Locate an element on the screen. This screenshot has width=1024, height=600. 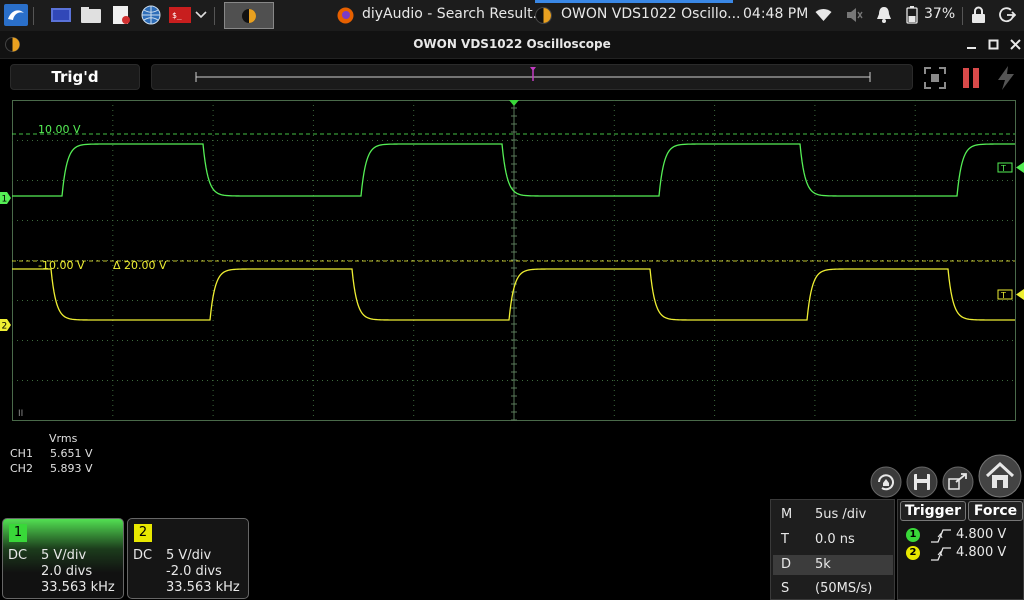
maximize-icon is located at coordinates (994, 45).